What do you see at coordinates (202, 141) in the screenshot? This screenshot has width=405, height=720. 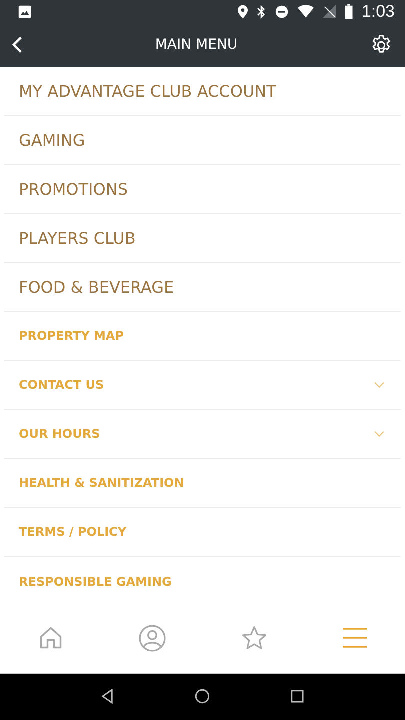 I see `menu-item: GAMING` at bounding box center [202, 141].